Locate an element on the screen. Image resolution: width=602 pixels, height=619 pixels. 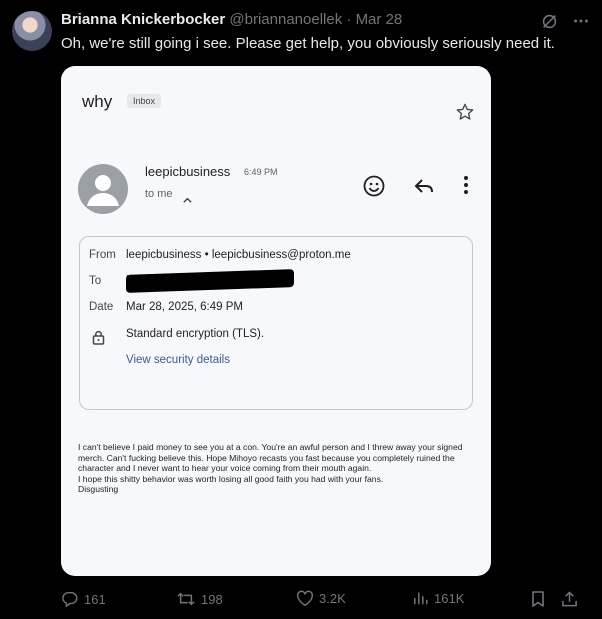
view-count: 161K is located at coordinates (449, 598).